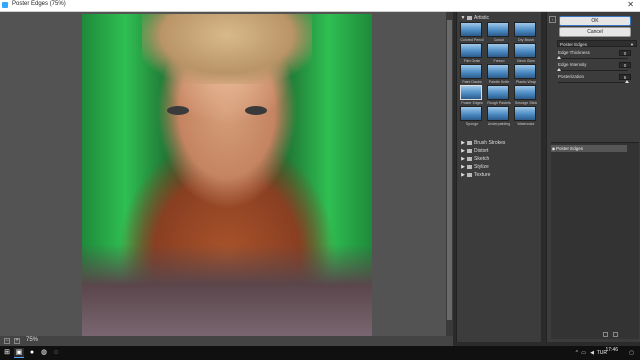  What do you see at coordinates (615, 334) in the screenshot?
I see `delete-effect-layer-icon` at bounding box center [615, 334].